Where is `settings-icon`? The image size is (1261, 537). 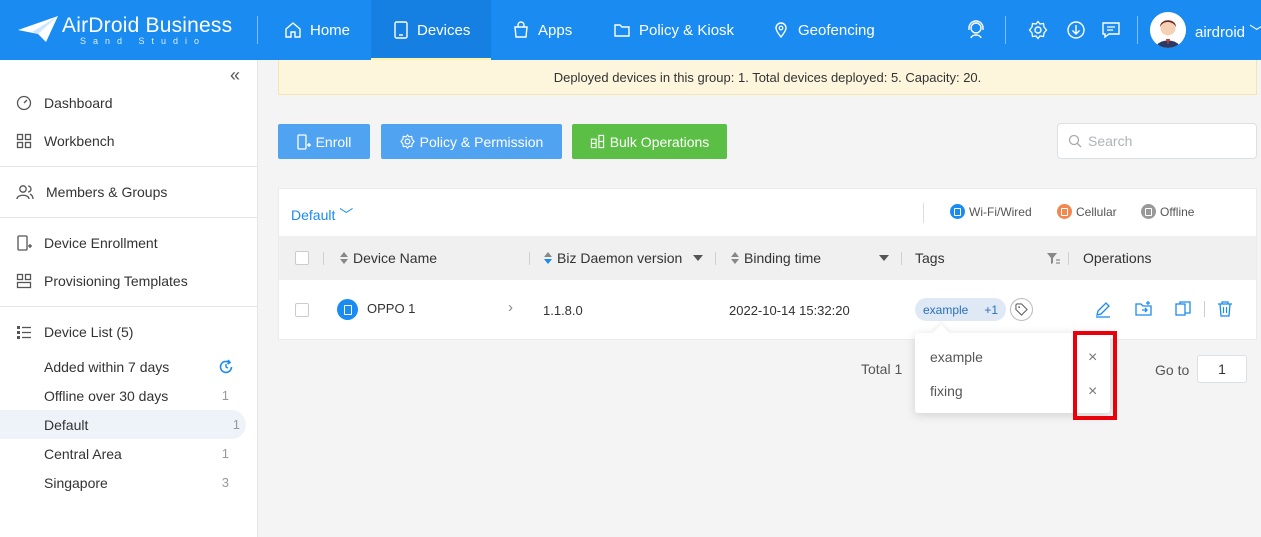 settings-icon is located at coordinates (1038, 30).